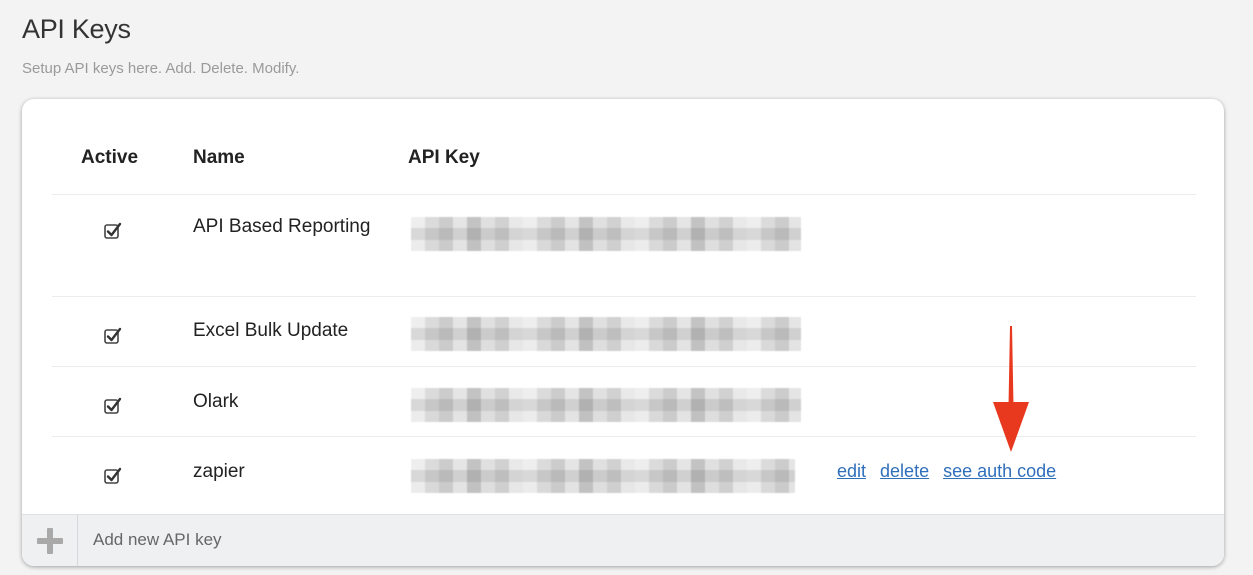  I want to click on row-name: Olark, so click(216, 401).